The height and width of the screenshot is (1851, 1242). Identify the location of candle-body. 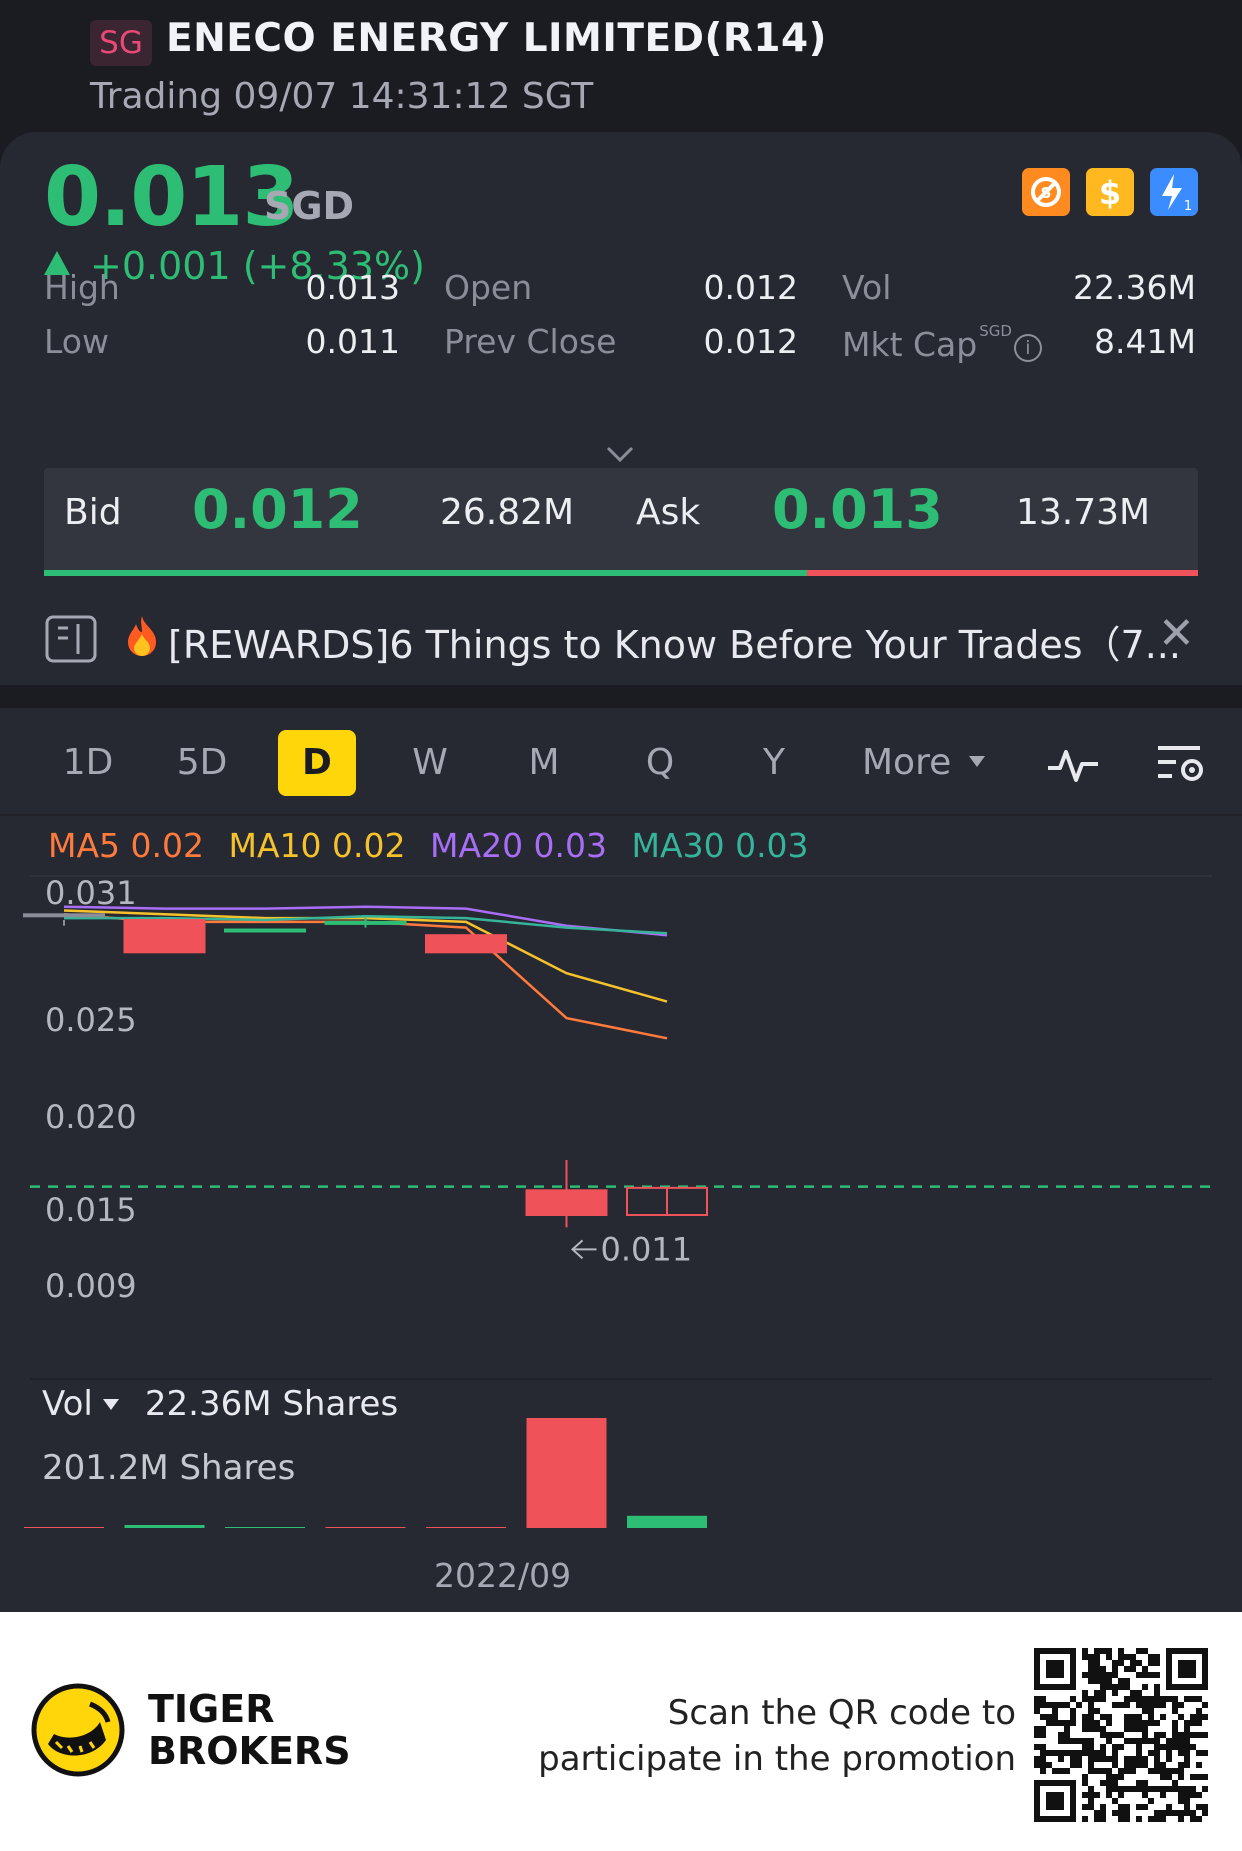
(566, 1203).